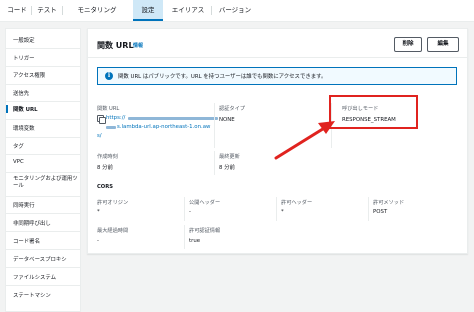  What do you see at coordinates (43, 128) in the screenshot?
I see `sidebar-item-env-vars: 環境変数` at bounding box center [43, 128].